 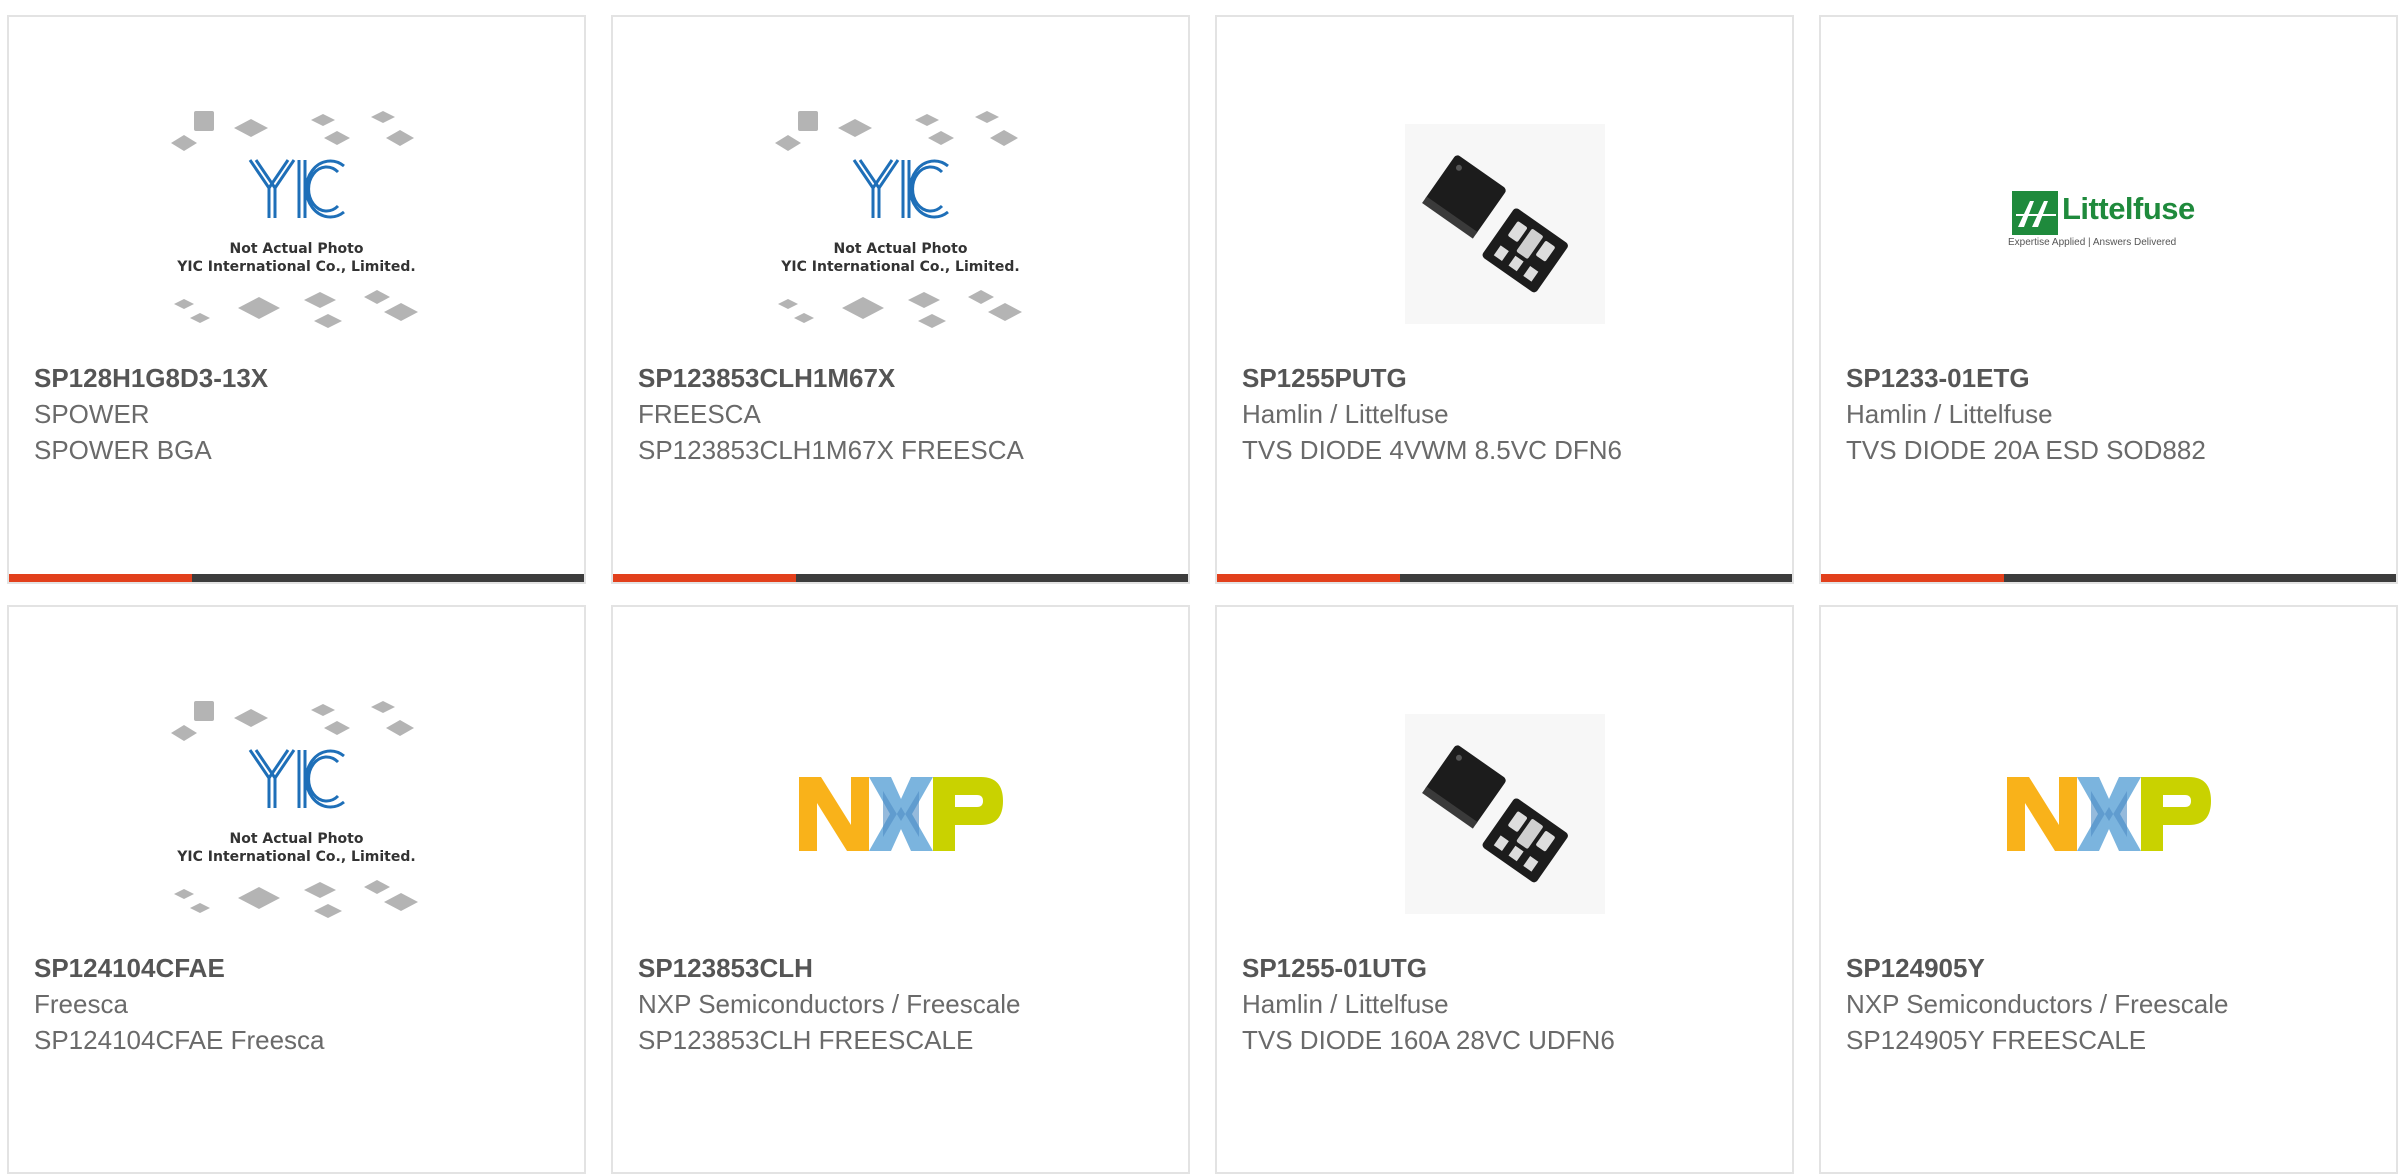 I want to click on description: TVS DIODE 160A 28VC UDFN6, so click(x=1428, y=1040).